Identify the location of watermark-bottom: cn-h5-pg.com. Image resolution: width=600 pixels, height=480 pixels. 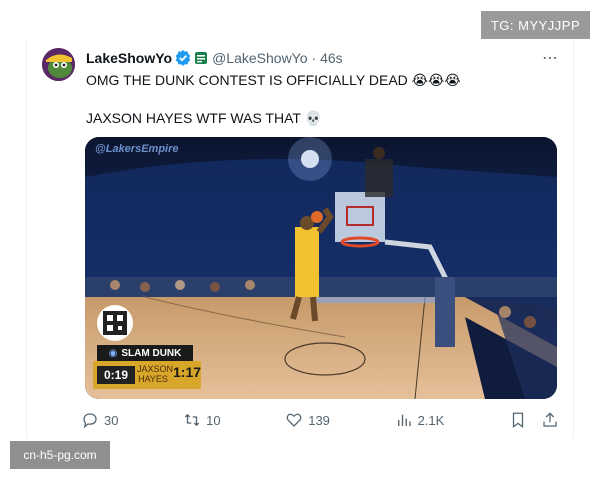
(60, 455).